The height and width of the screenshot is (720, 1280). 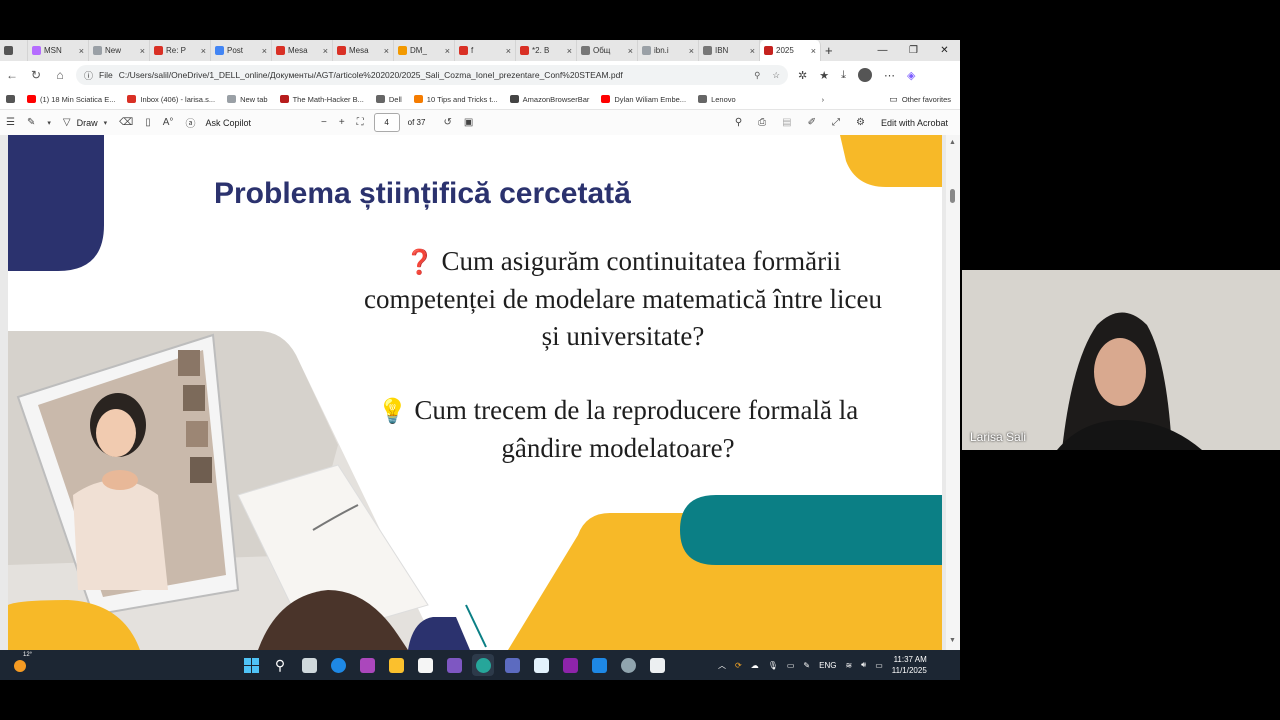 I want to click on edge-icon, so click(x=338, y=665).